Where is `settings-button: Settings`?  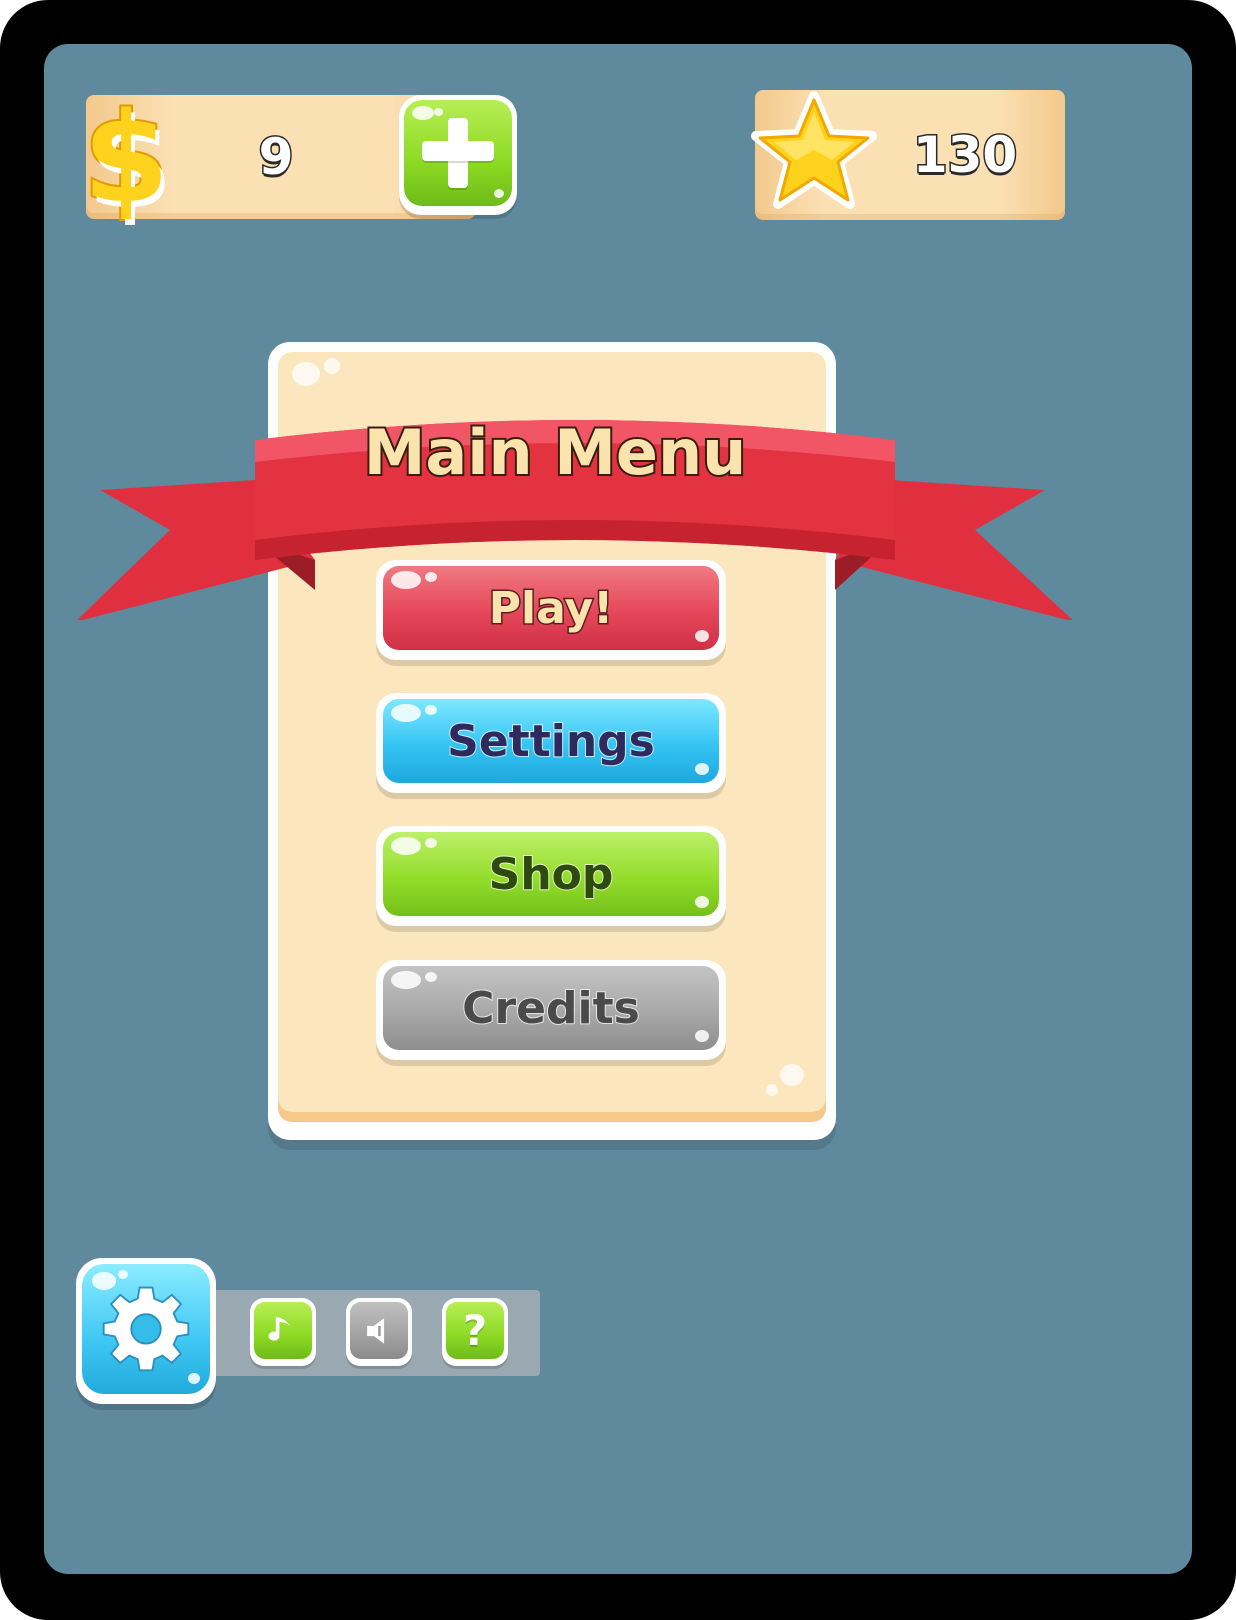 settings-button: Settings is located at coordinates (551, 743).